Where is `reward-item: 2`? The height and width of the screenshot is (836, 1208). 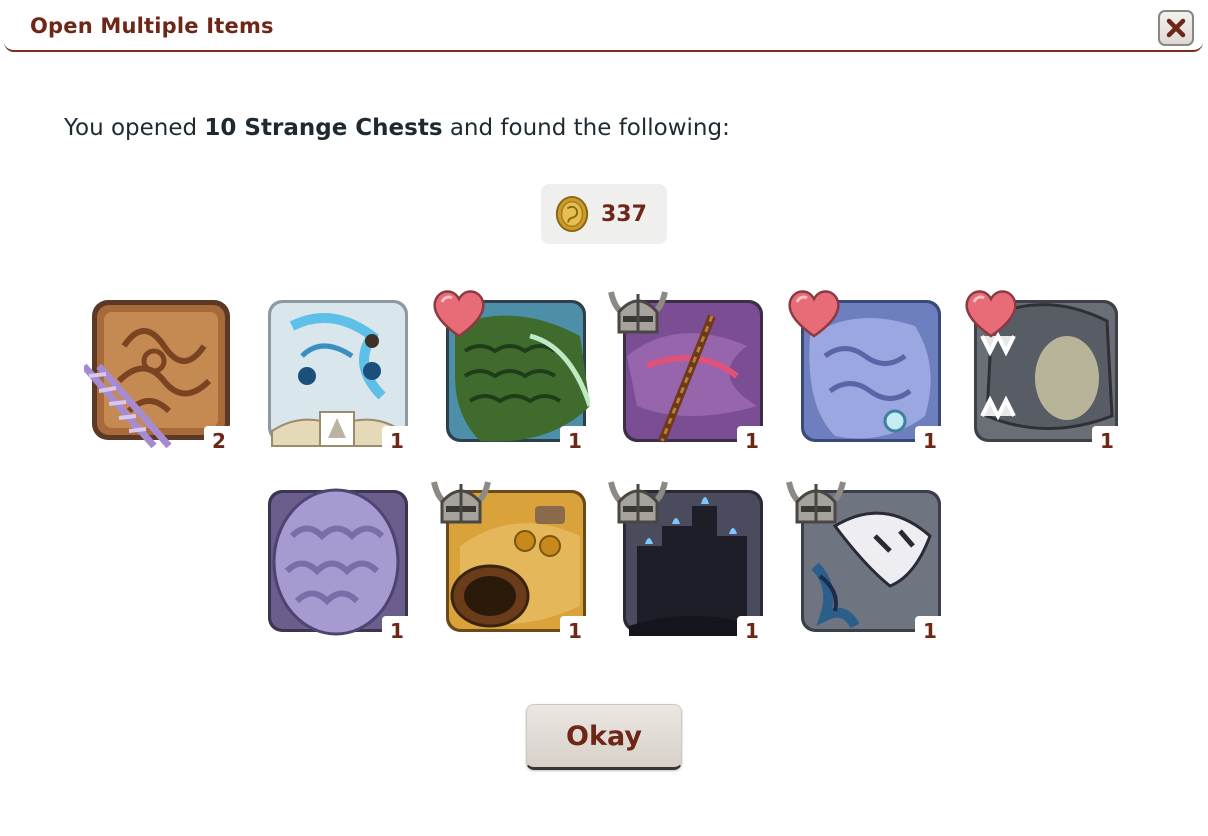
reward-item: 2 is located at coordinates (159, 376).